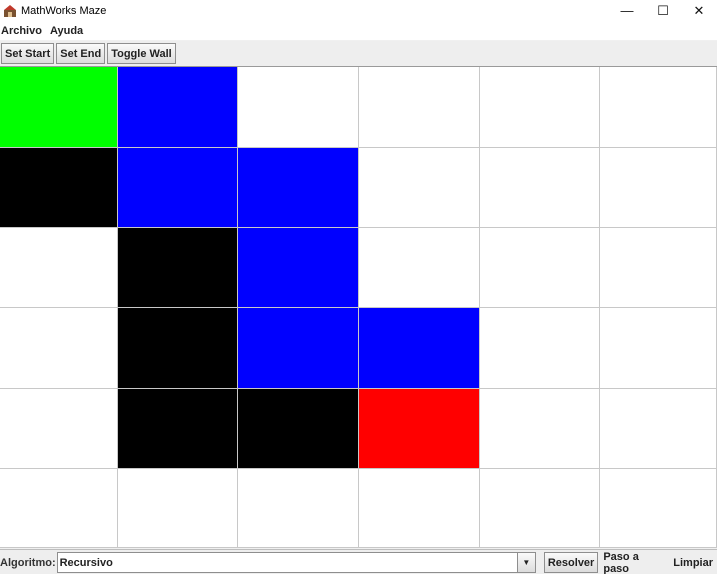 The image size is (717, 574). What do you see at coordinates (68, 31) in the screenshot?
I see `menu-ayuda: Ayuda` at bounding box center [68, 31].